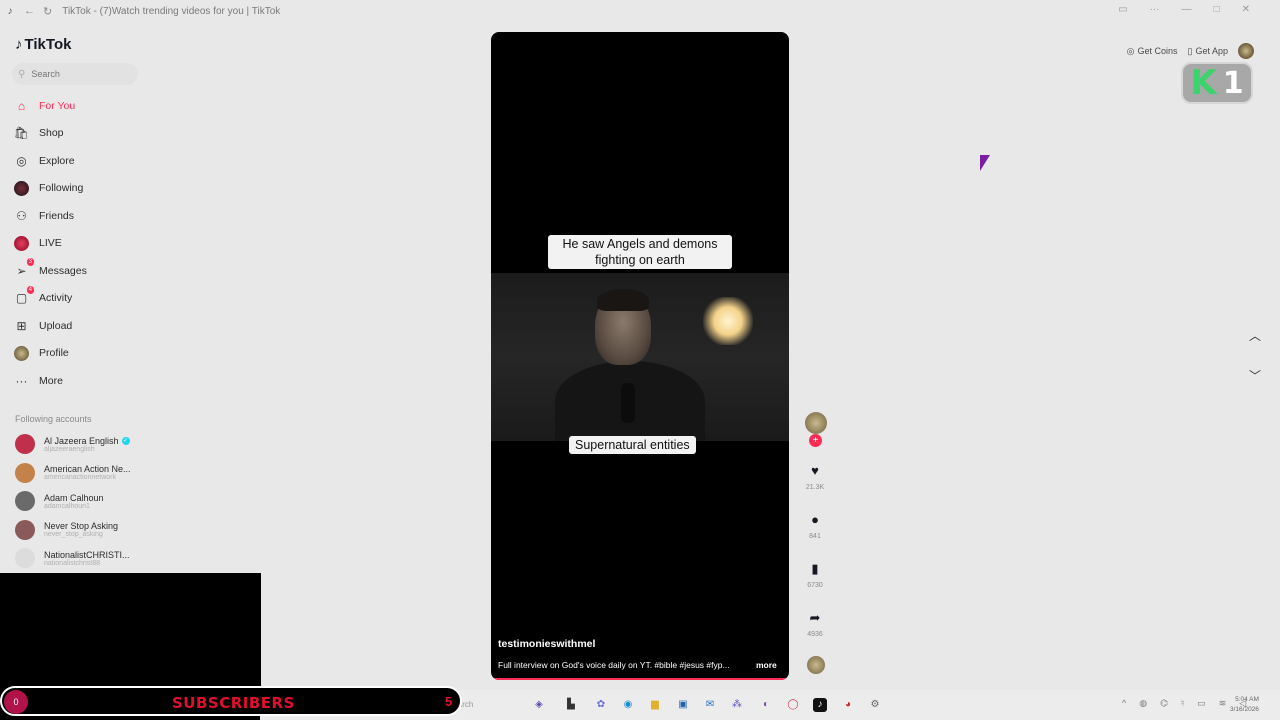 The image size is (1280, 720). I want to click on tiktok-taskbar-icon: ♪, so click(820, 705).